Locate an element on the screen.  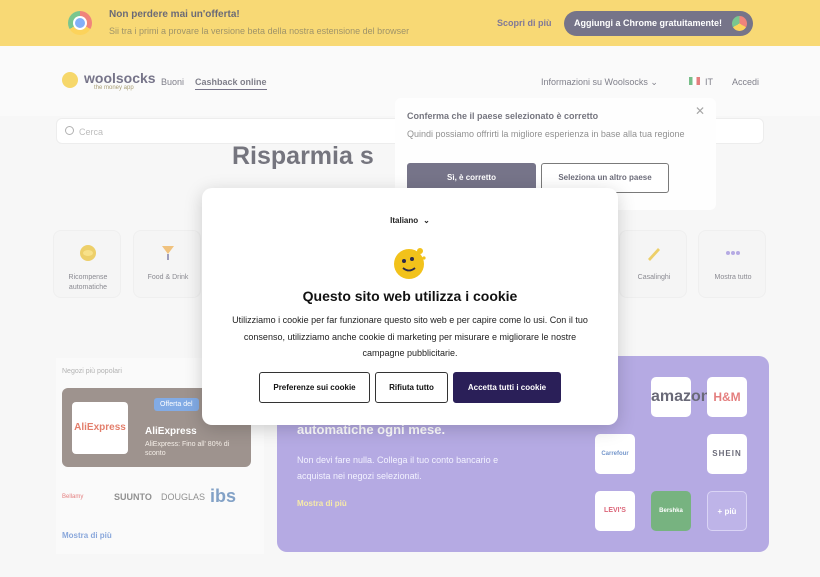
chevron-down-icon: ⌄ is located at coordinates (426, 220).